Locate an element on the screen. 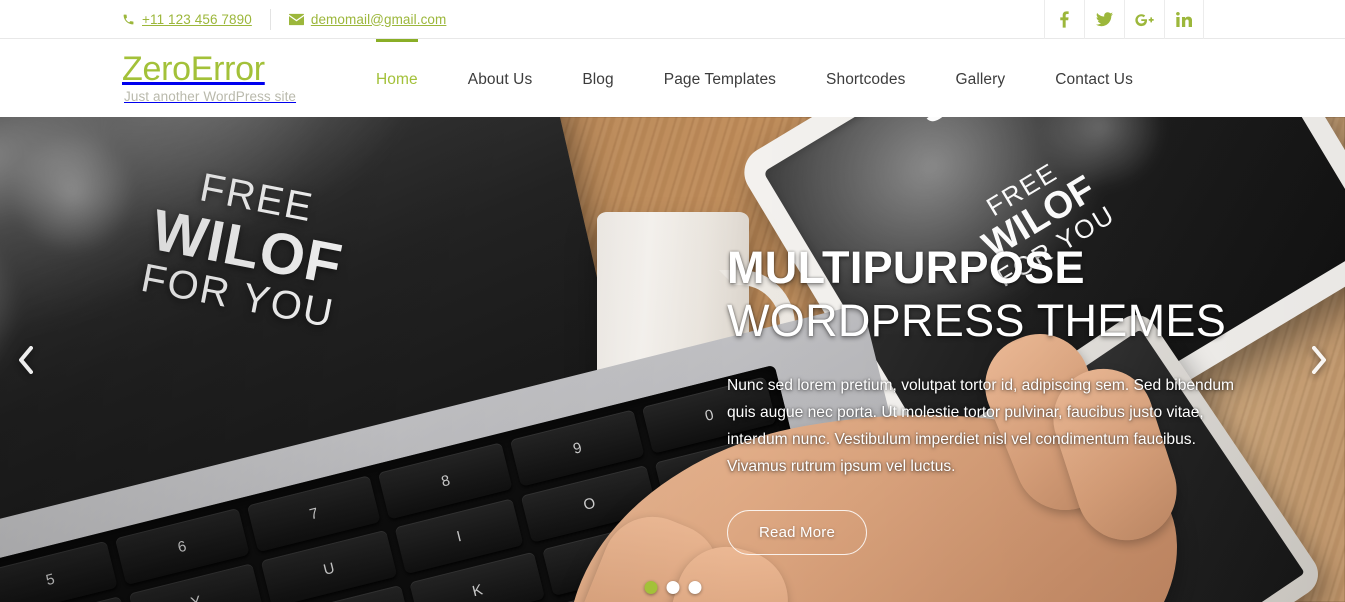  chevron-left-icon is located at coordinates (26, 359).